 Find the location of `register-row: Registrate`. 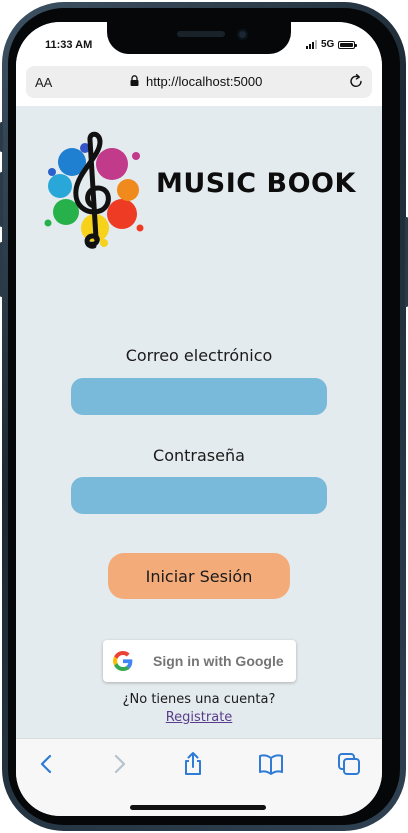

register-row: Registrate is located at coordinates (199, 717).